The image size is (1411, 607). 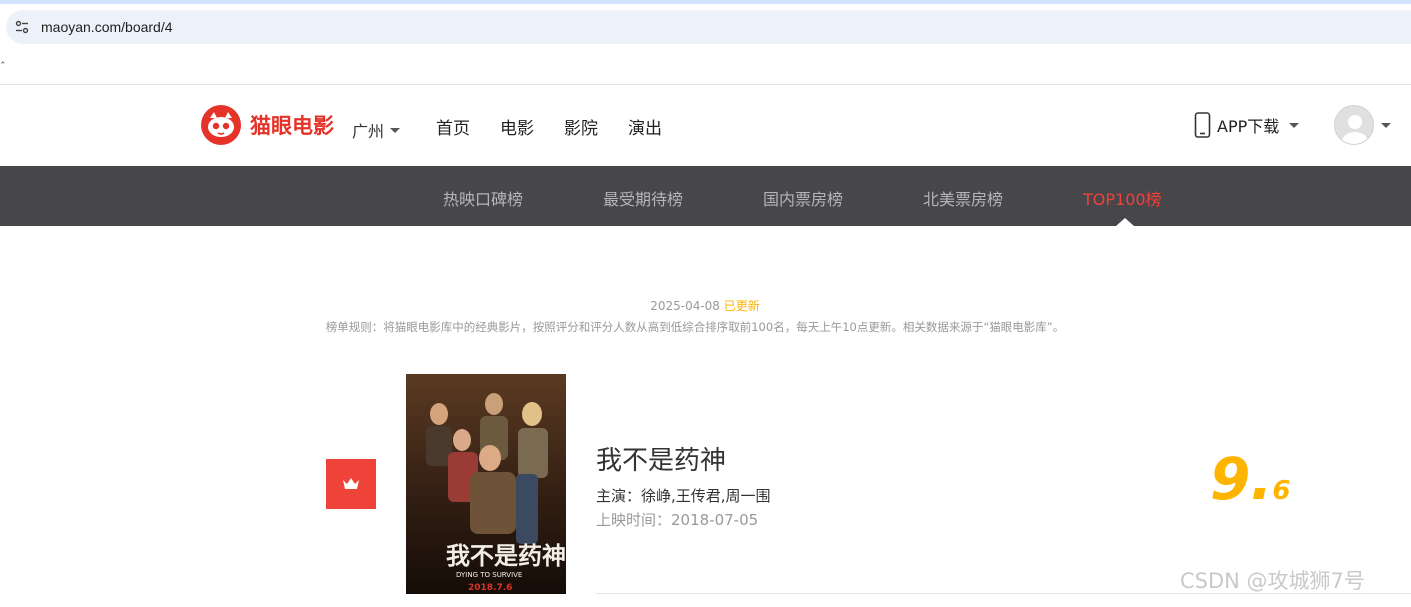 I want to click on movie-score: 9. 6, so click(x=1250, y=479).